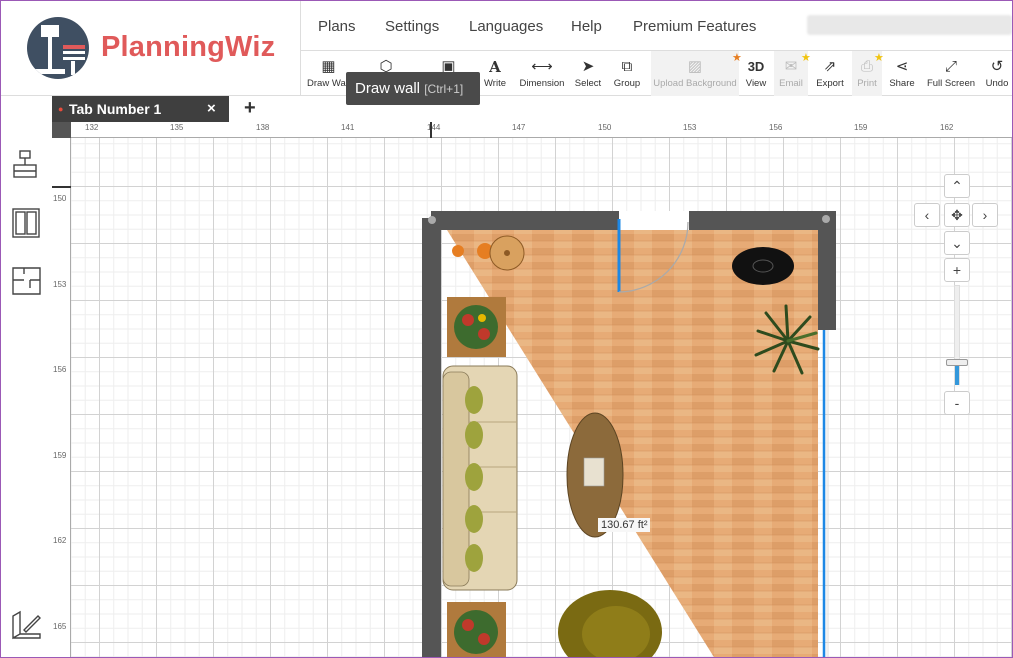 This screenshot has width=1013, height=658. Describe the element at coordinates (927, 215) in the screenshot. I see `pan-left-button: ‹` at that location.